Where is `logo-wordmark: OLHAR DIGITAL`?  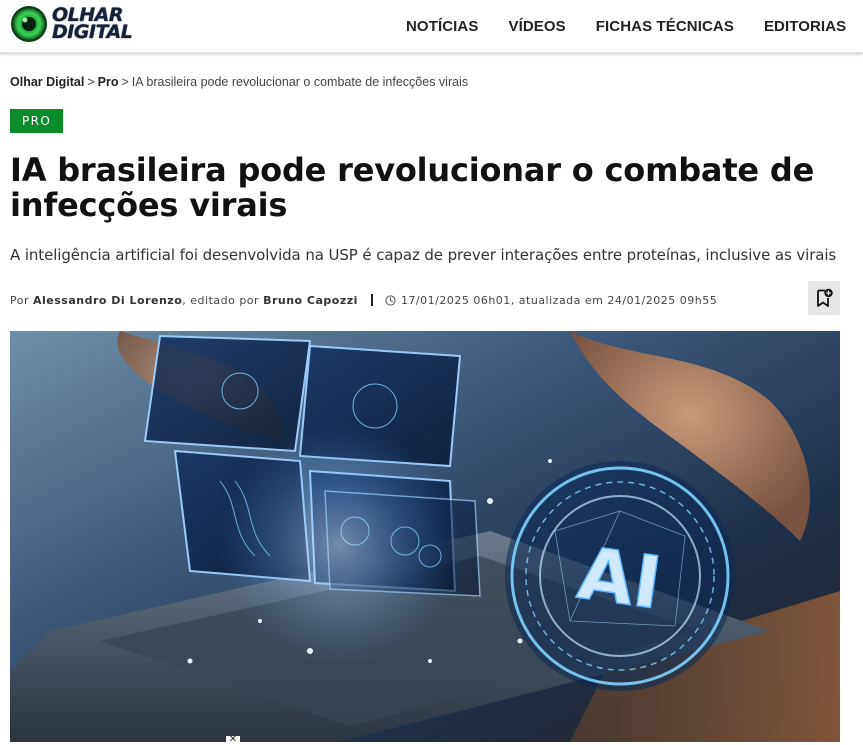
logo-wordmark: OLHAR DIGITAL is located at coordinates (92, 24).